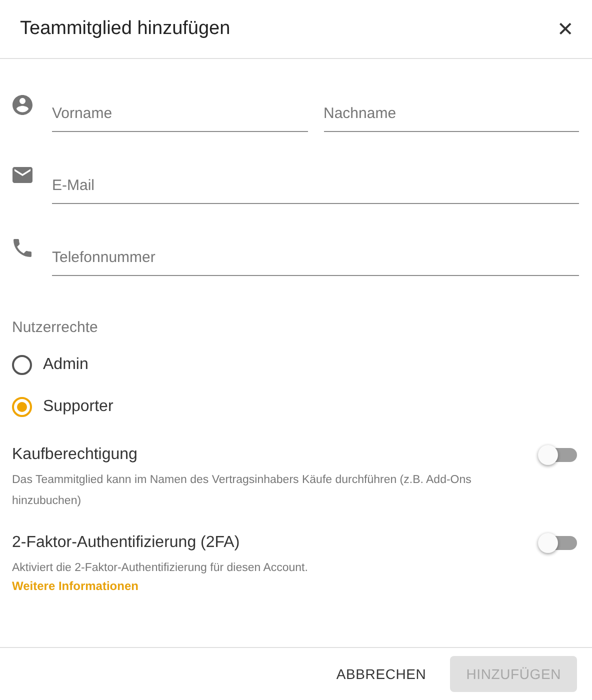 The width and height of the screenshot is (592, 700). Describe the element at coordinates (125, 29) in the screenshot. I see `dialog-title: Teammitglied hinzufügen` at that location.